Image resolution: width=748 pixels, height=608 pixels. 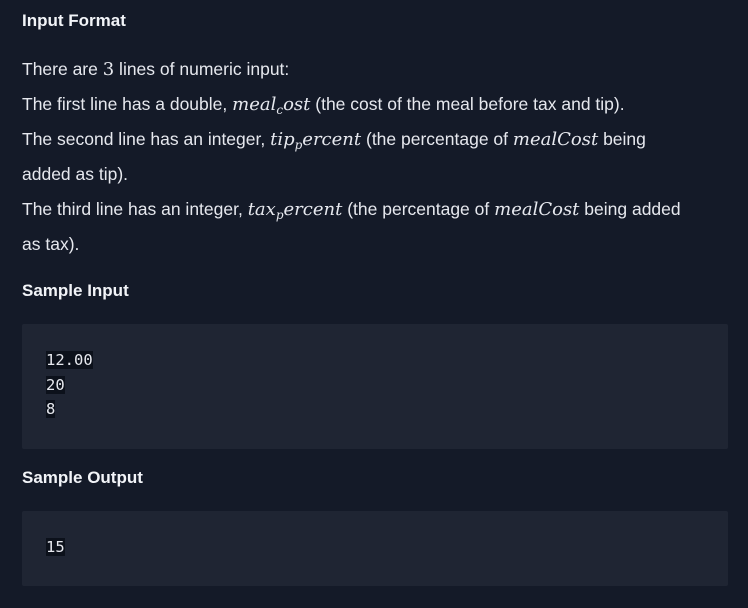 What do you see at coordinates (375, 548) in the screenshot?
I see `sample-output-code-block: 15` at bounding box center [375, 548].